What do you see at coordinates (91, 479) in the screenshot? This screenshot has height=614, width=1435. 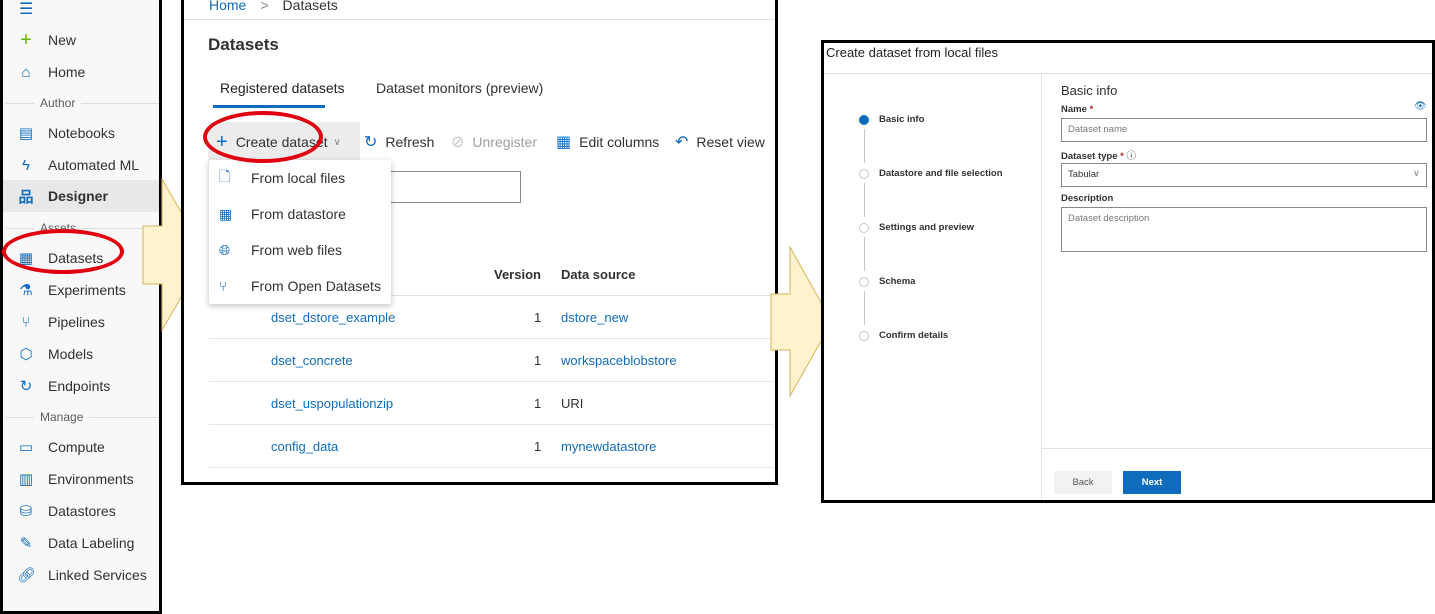 I see `label: Environments` at bounding box center [91, 479].